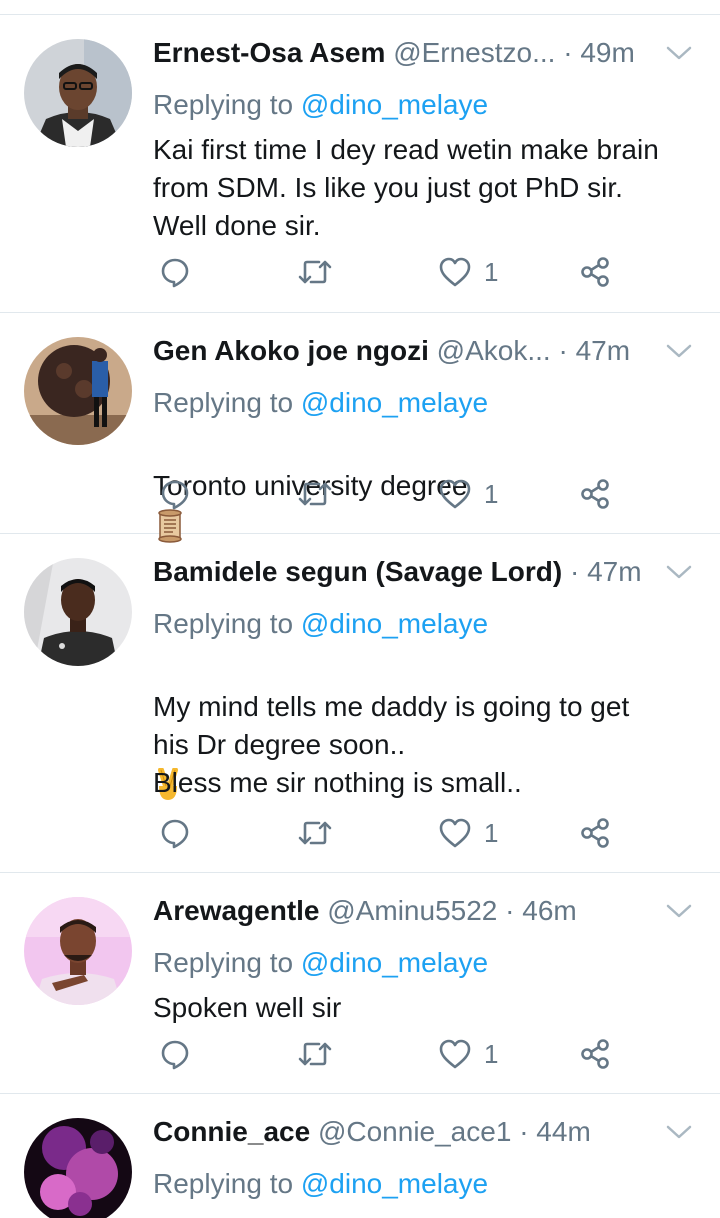 The height and width of the screenshot is (1218, 720). I want to click on timestamp: 44m, so click(563, 1131).